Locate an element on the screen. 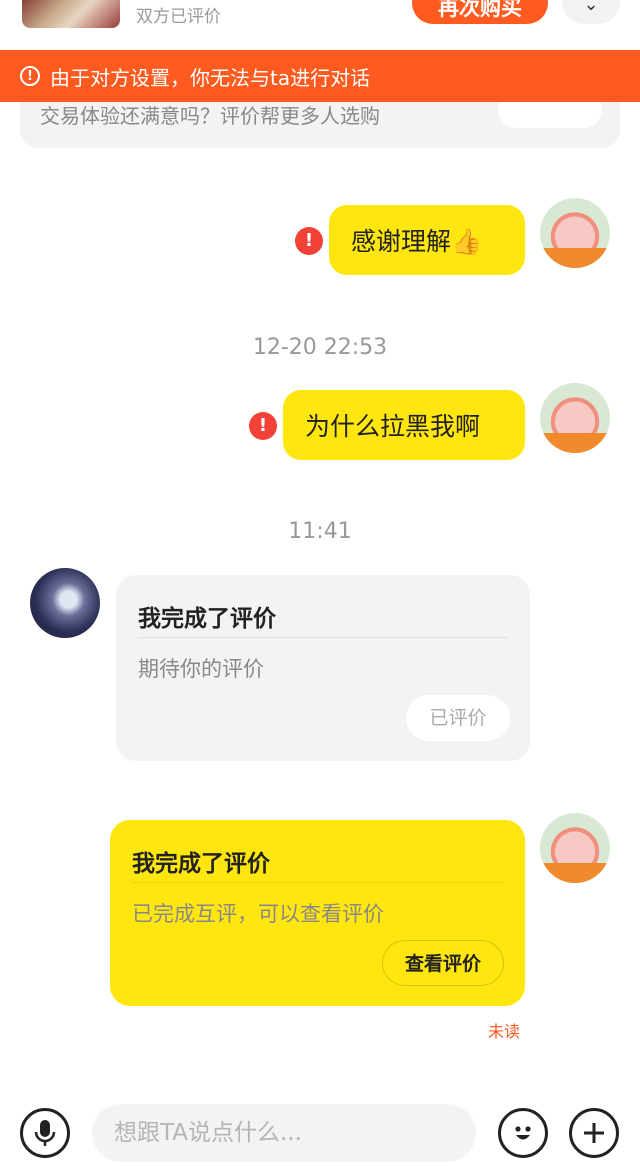  emoji-icon is located at coordinates (523, 1133).